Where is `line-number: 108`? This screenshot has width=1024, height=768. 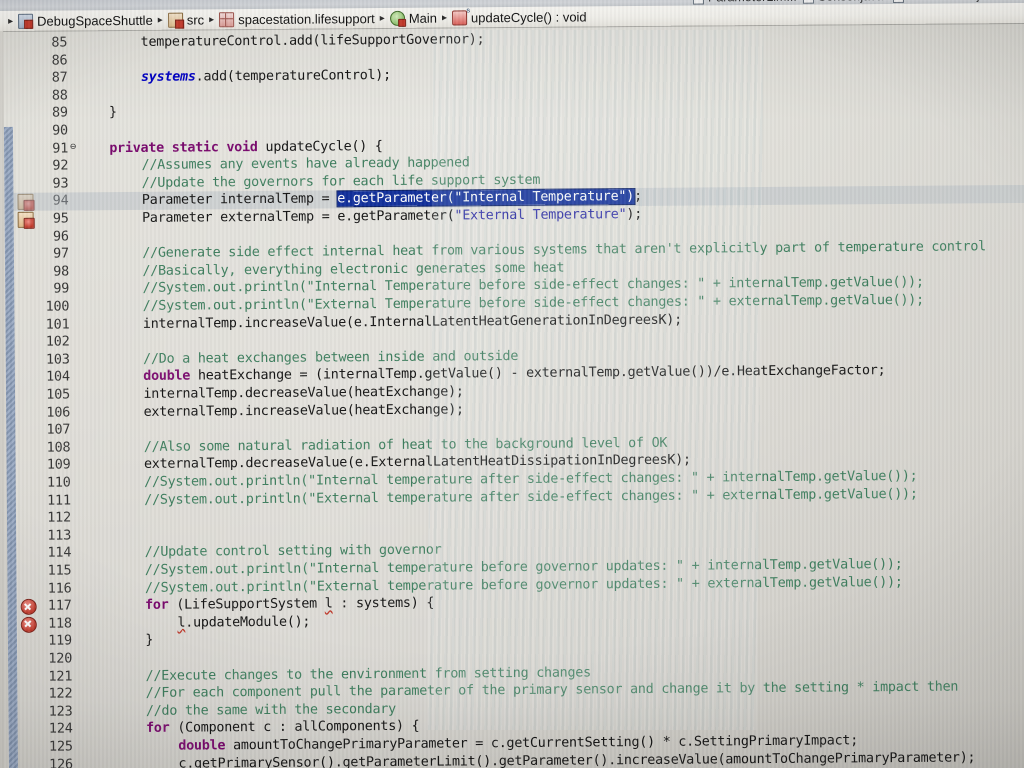
line-number: 108 is located at coordinates (58, 447).